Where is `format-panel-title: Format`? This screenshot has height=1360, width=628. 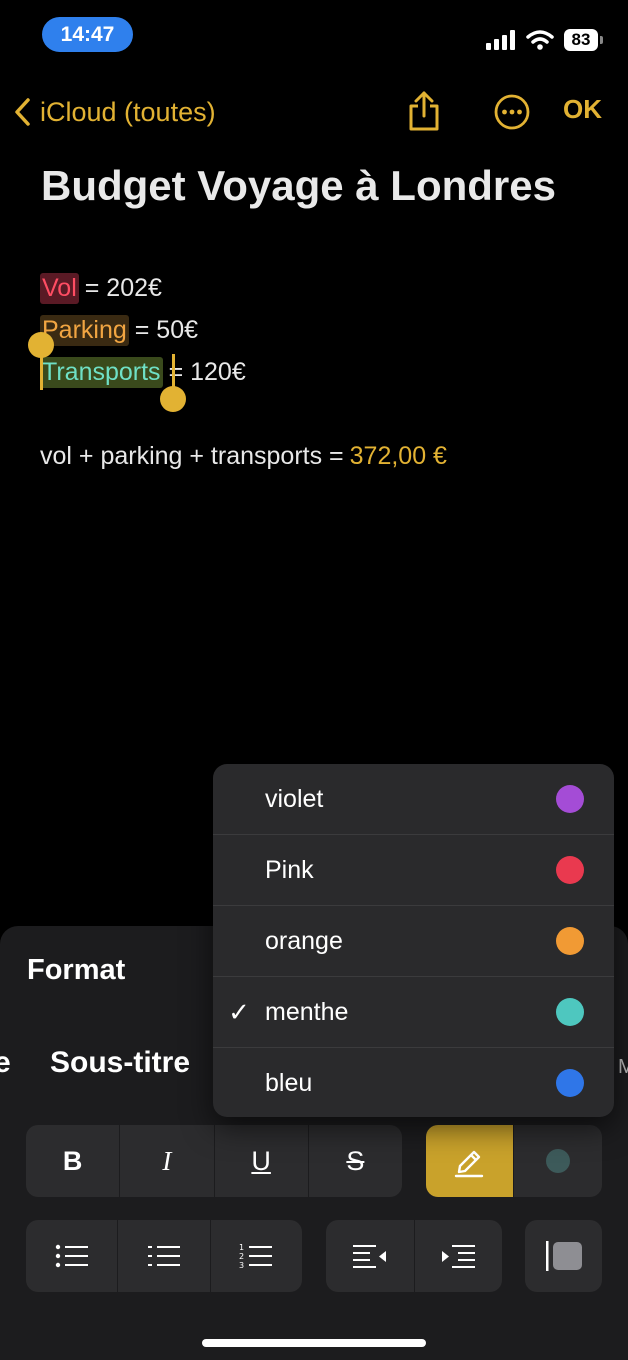
format-panel-title: Format is located at coordinates (76, 970).